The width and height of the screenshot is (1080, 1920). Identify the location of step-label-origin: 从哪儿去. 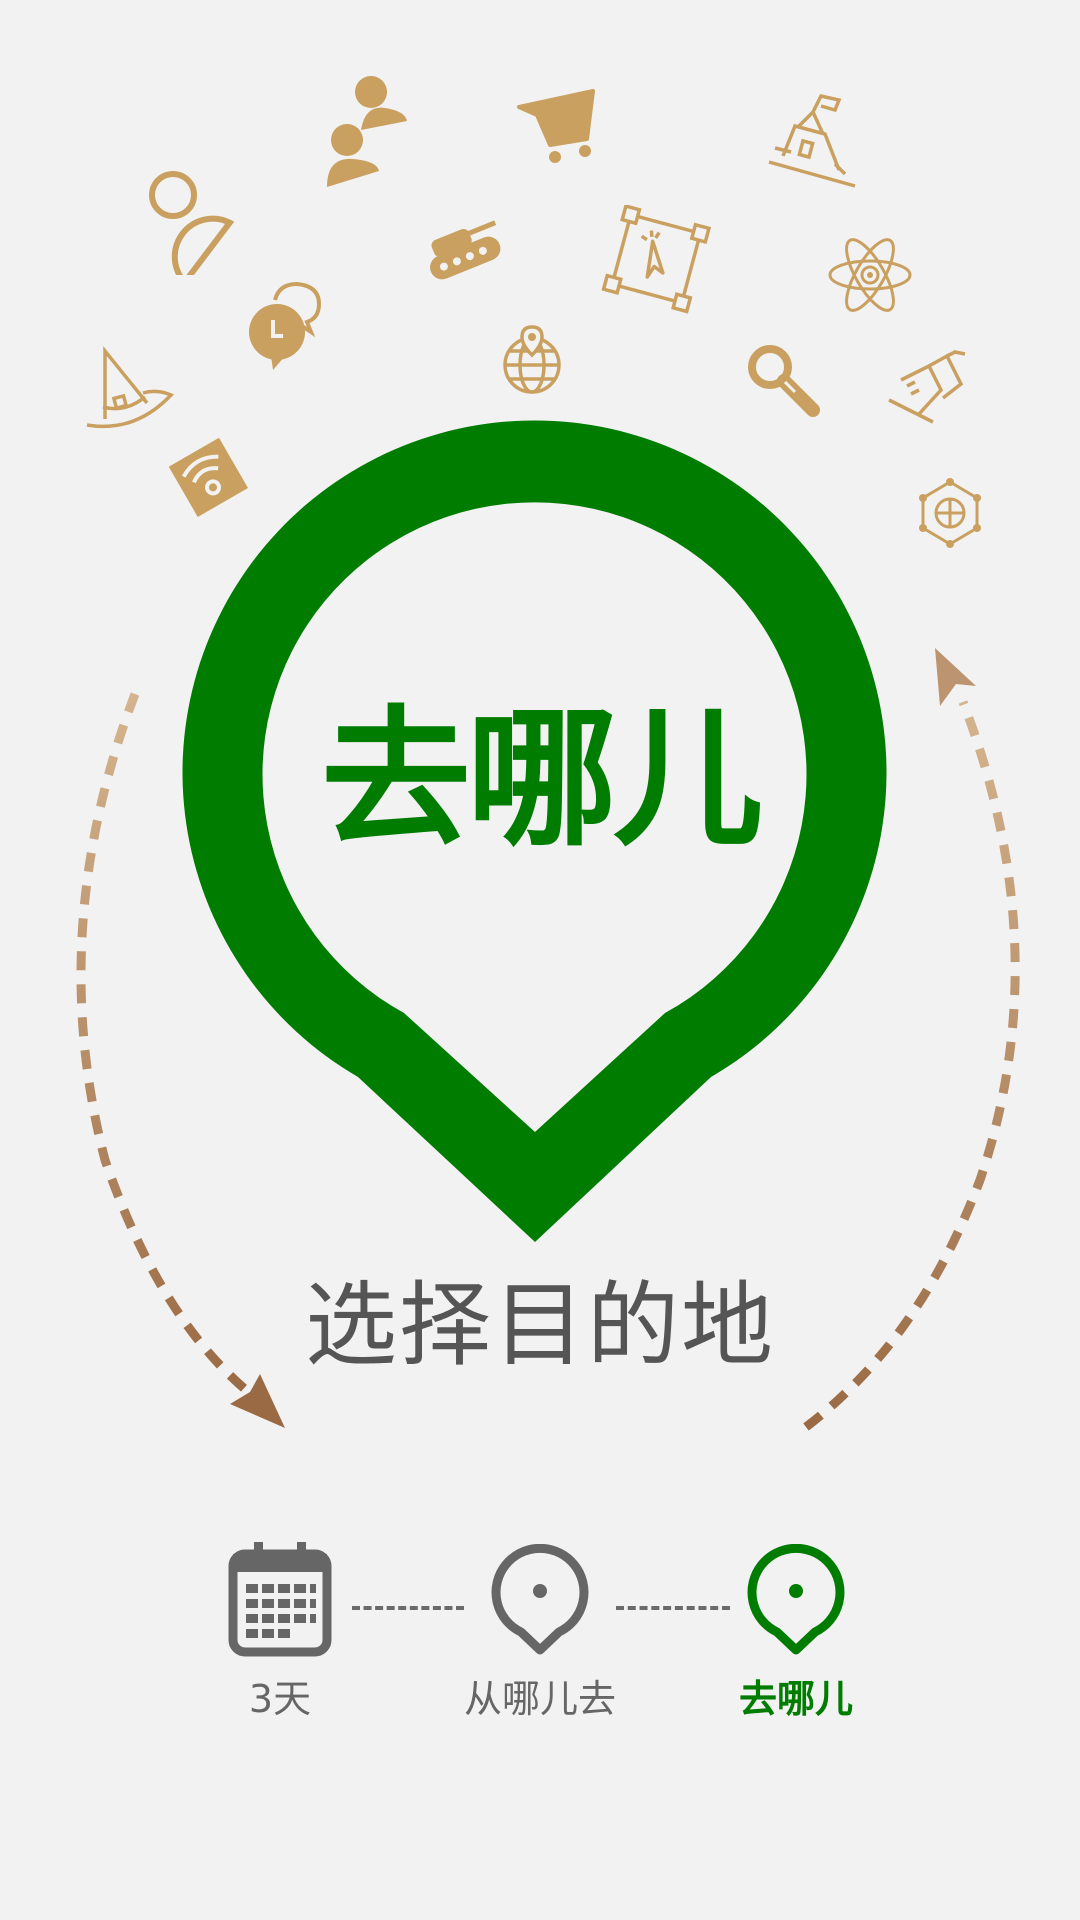
(539, 1699).